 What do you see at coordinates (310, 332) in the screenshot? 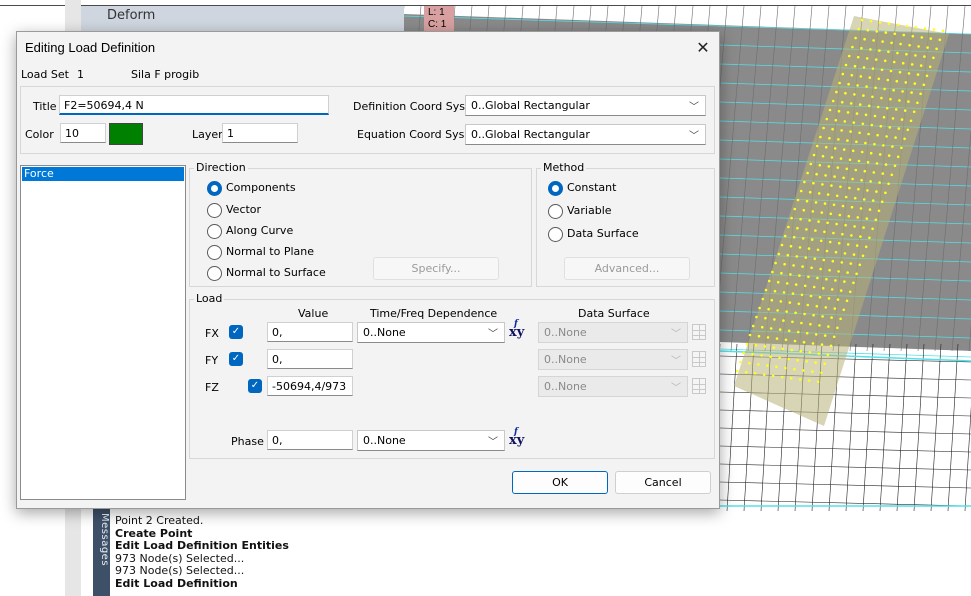
I see `fx-value-input: 0,` at bounding box center [310, 332].